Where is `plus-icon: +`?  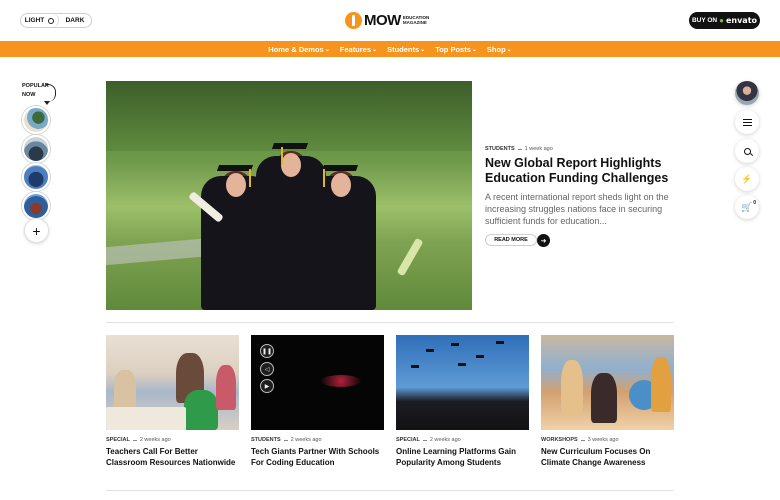
plus-icon: + is located at coordinates (36, 230).